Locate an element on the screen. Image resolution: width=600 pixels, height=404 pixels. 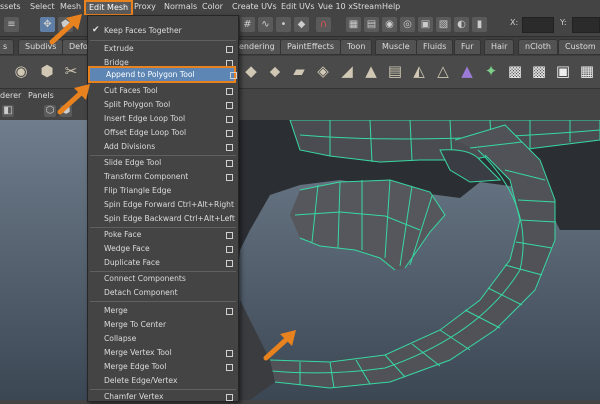
bridge-icon: ▰ is located at coordinates (299, 71).